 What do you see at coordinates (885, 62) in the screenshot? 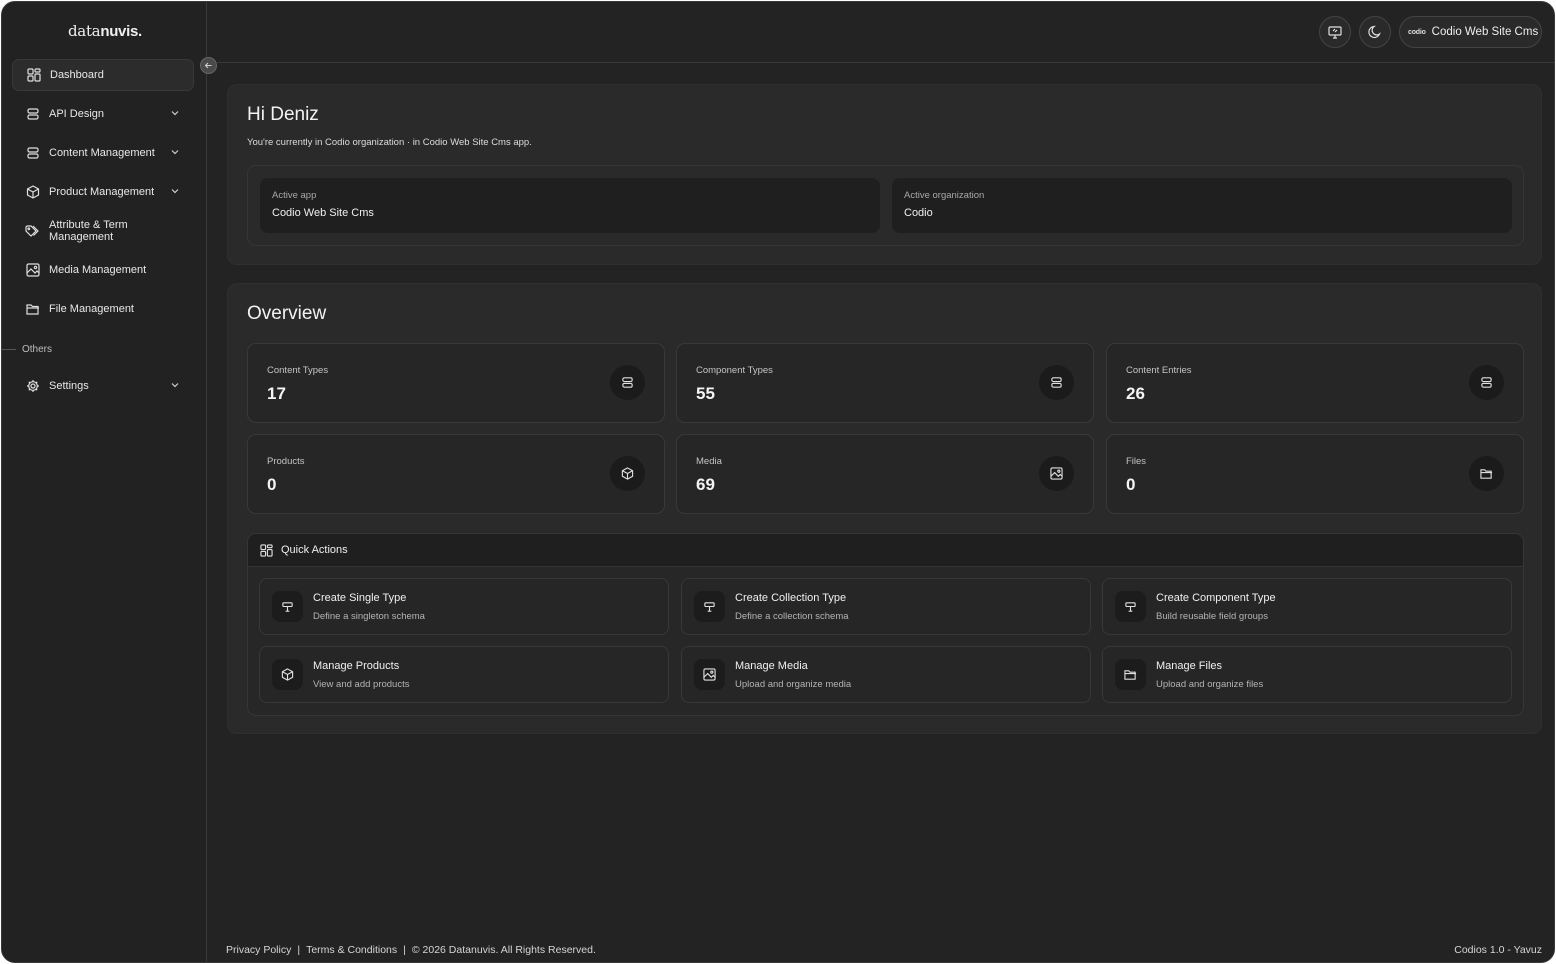
I see `topbar-divider` at bounding box center [885, 62].